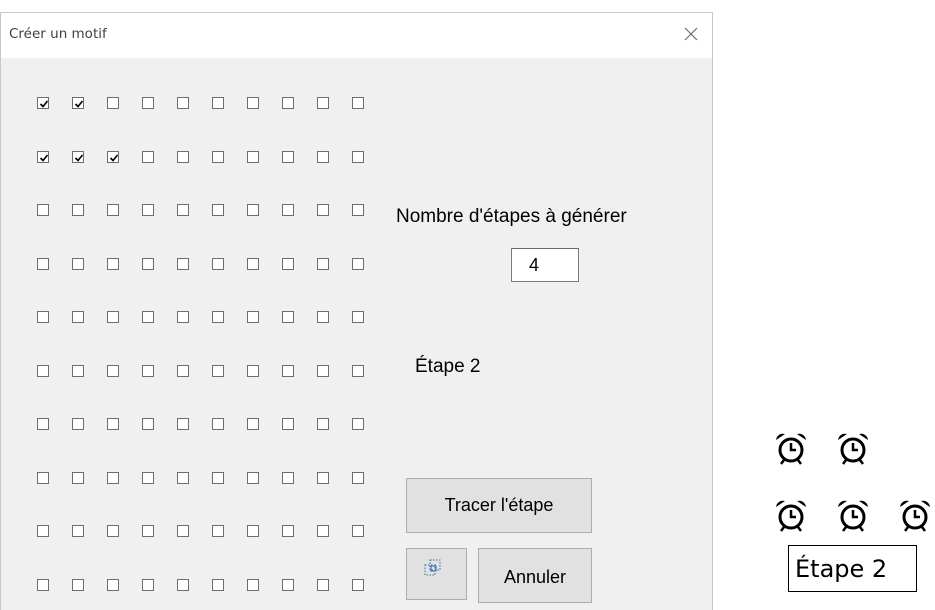 The image size is (935, 610). Describe the element at coordinates (535, 575) in the screenshot. I see `cancel-button: Annuler` at that location.